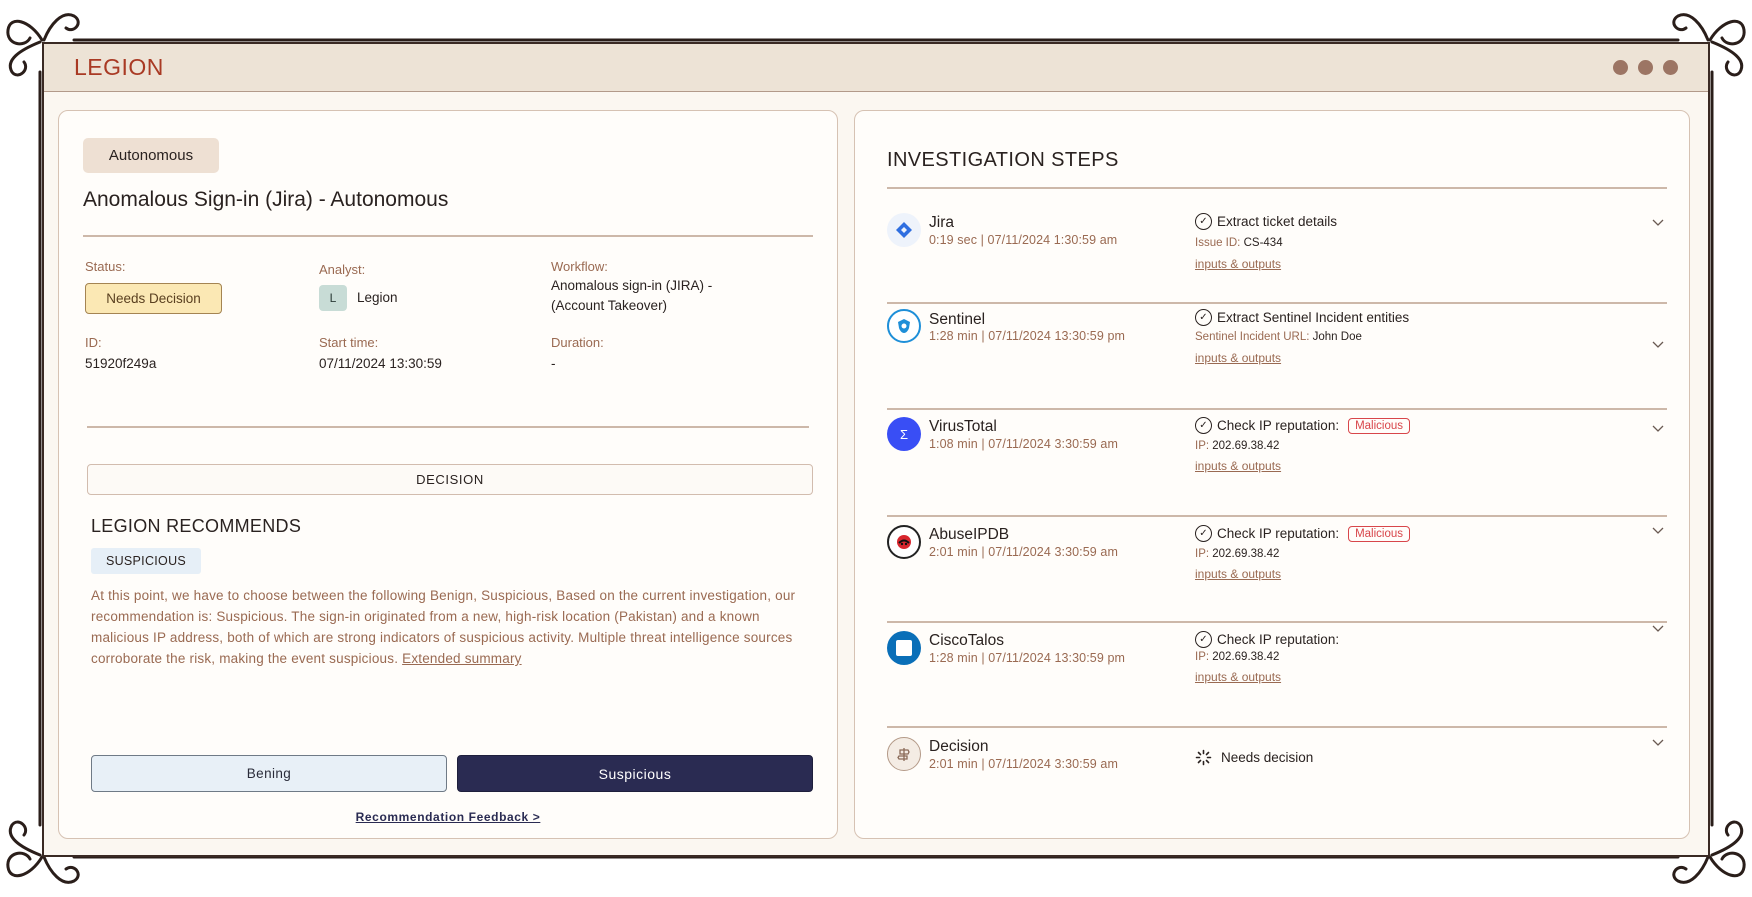 Image resolution: width=1752 pixels, height=897 pixels. Describe the element at coordinates (462, 658) in the screenshot. I see `extended-summary-link: Extended summary` at that location.